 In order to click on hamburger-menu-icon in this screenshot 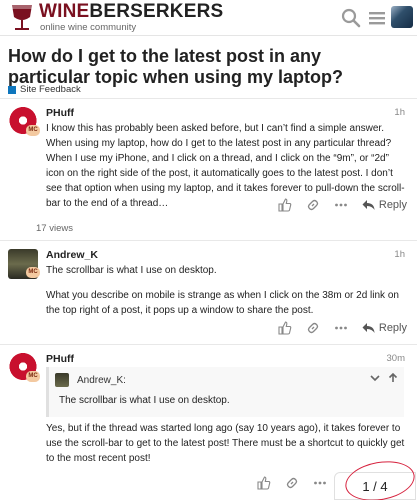, I will do `click(377, 18)`.